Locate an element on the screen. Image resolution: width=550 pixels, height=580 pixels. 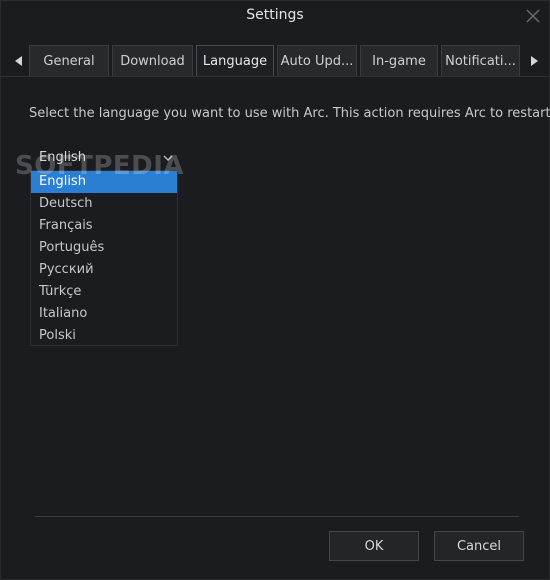
tab-download: Download is located at coordinates (152, 60).